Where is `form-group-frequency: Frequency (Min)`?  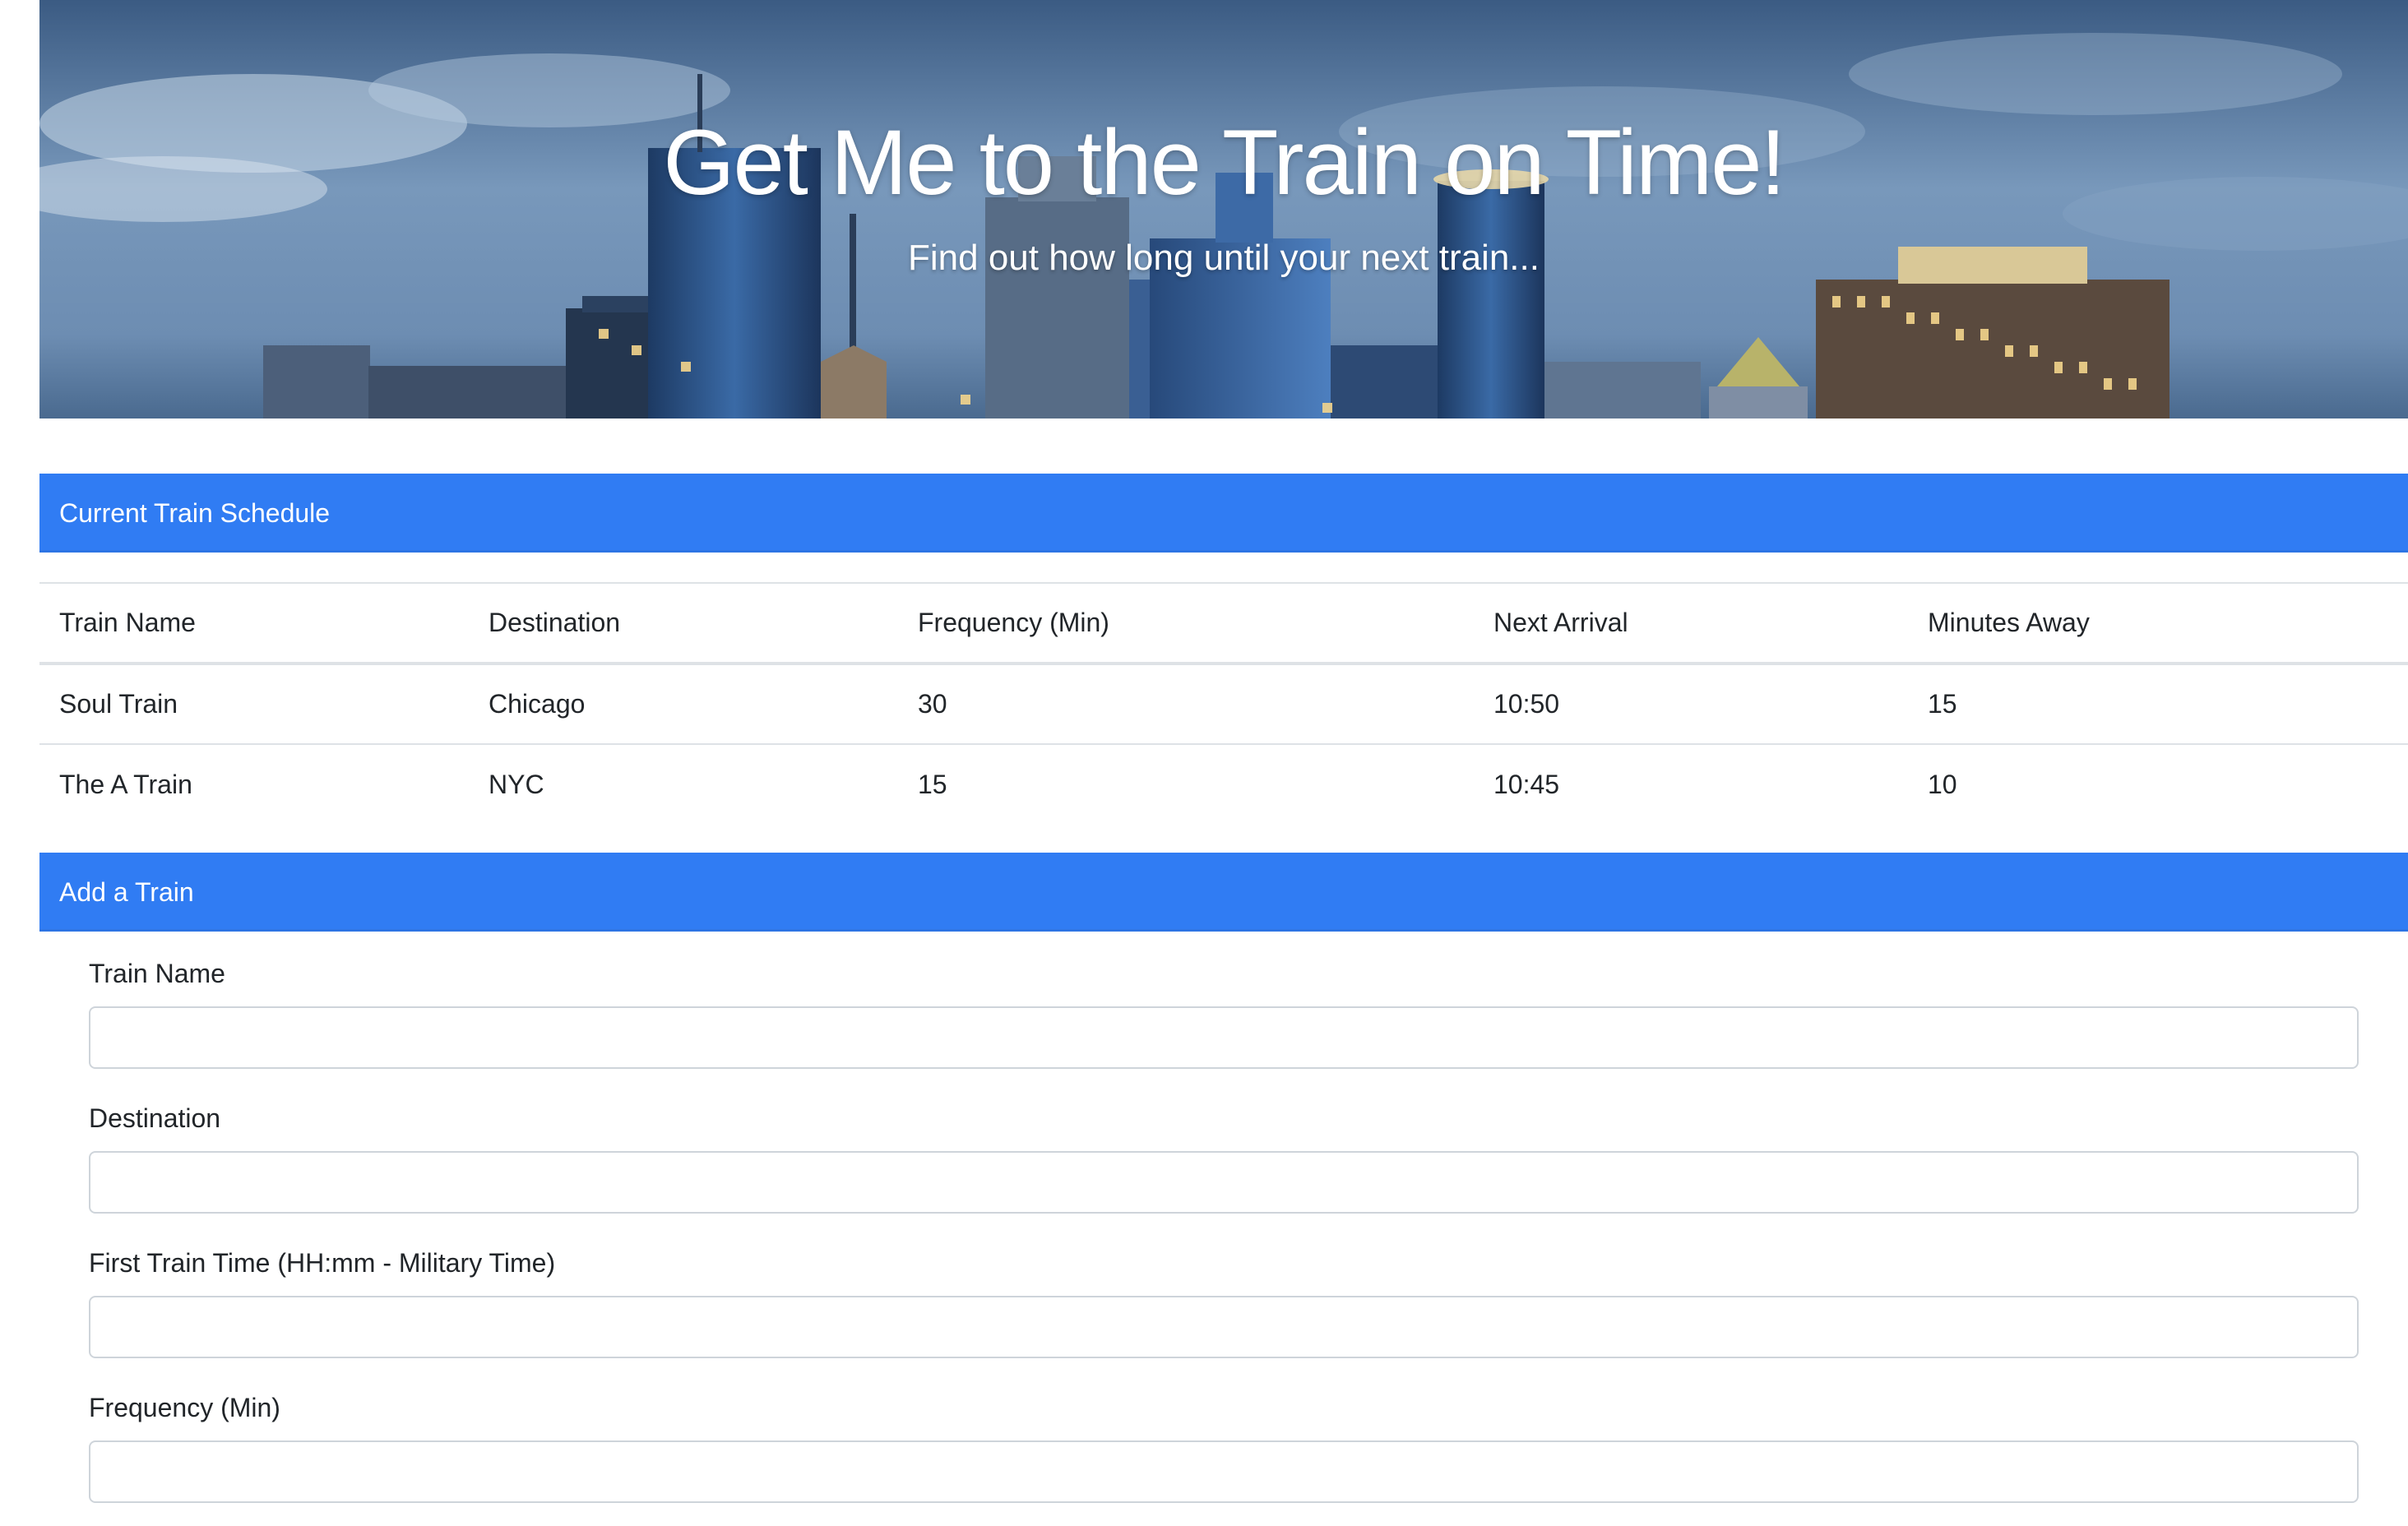 form-group-frequency: Frequency (Min) is located at coordinates (1224, 1443).